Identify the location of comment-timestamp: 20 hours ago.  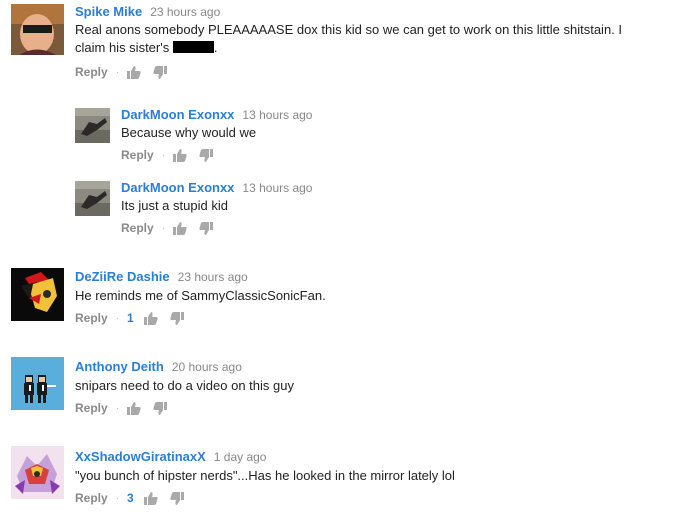
(207, 367).